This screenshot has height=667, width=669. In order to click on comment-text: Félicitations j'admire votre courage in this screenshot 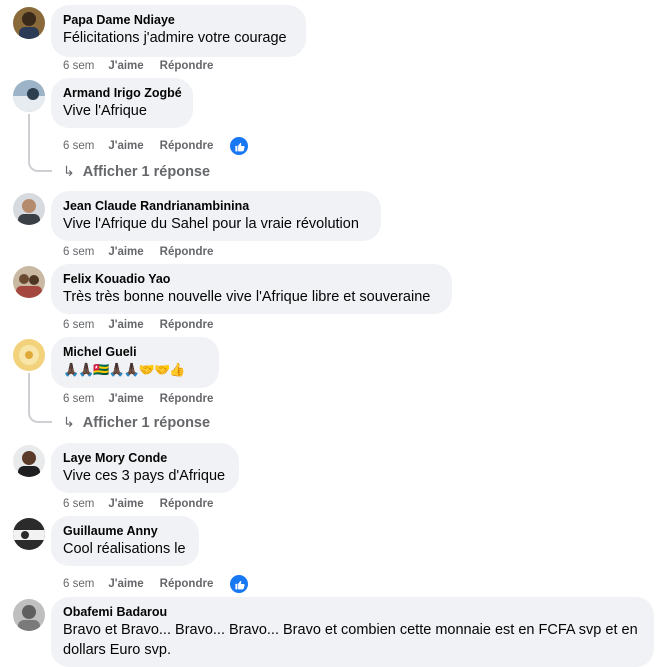, I will do `click(175, 38)`.